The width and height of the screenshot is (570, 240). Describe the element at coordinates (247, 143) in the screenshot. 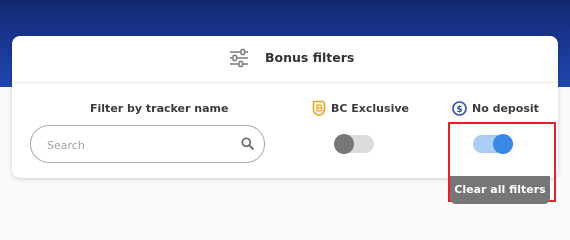

I see `search-icon` at that location.